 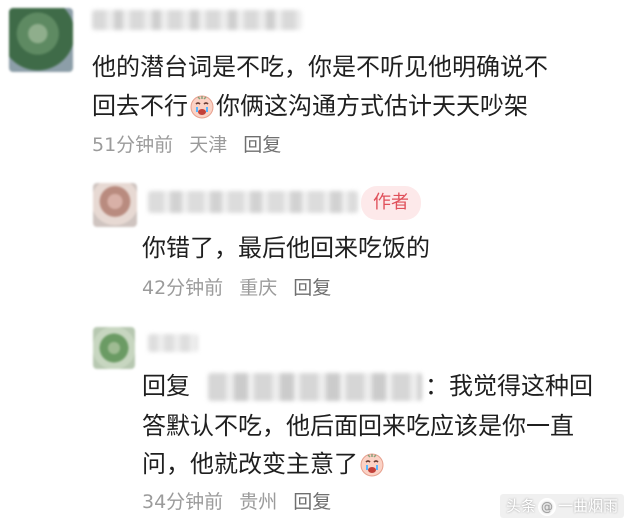 I want to click on comment-time: 42分钟前, so click(x=183, y=288).